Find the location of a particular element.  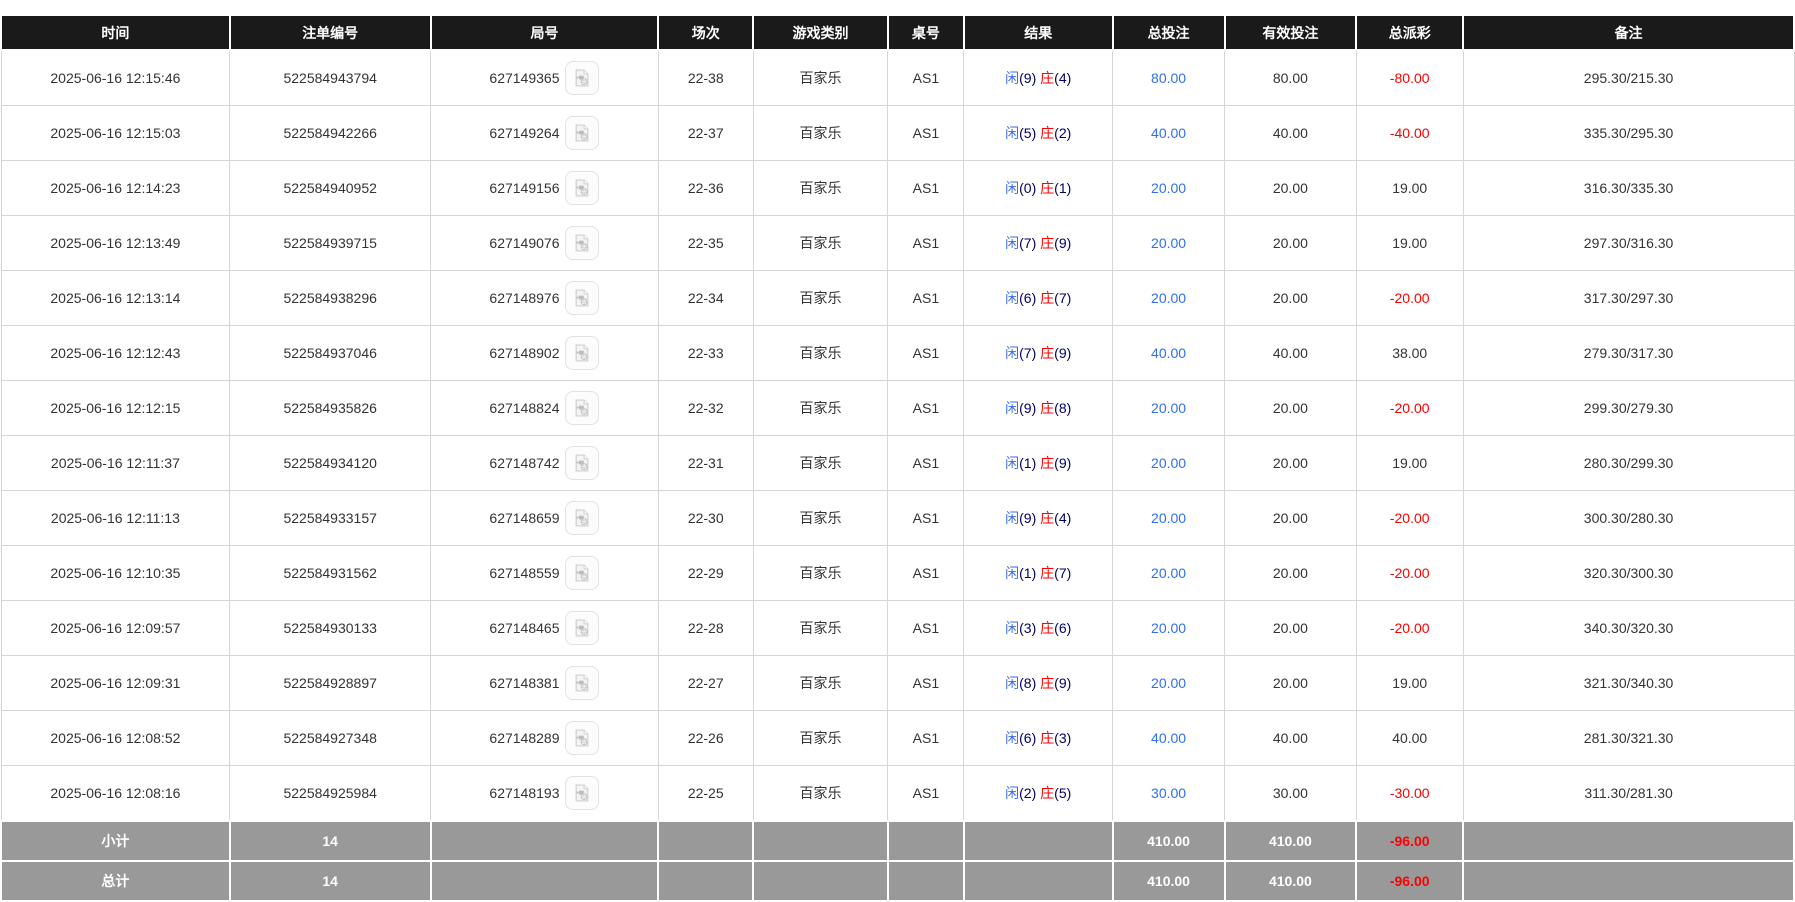

cell-session: 22-26 is located at coordinates (705, 738).